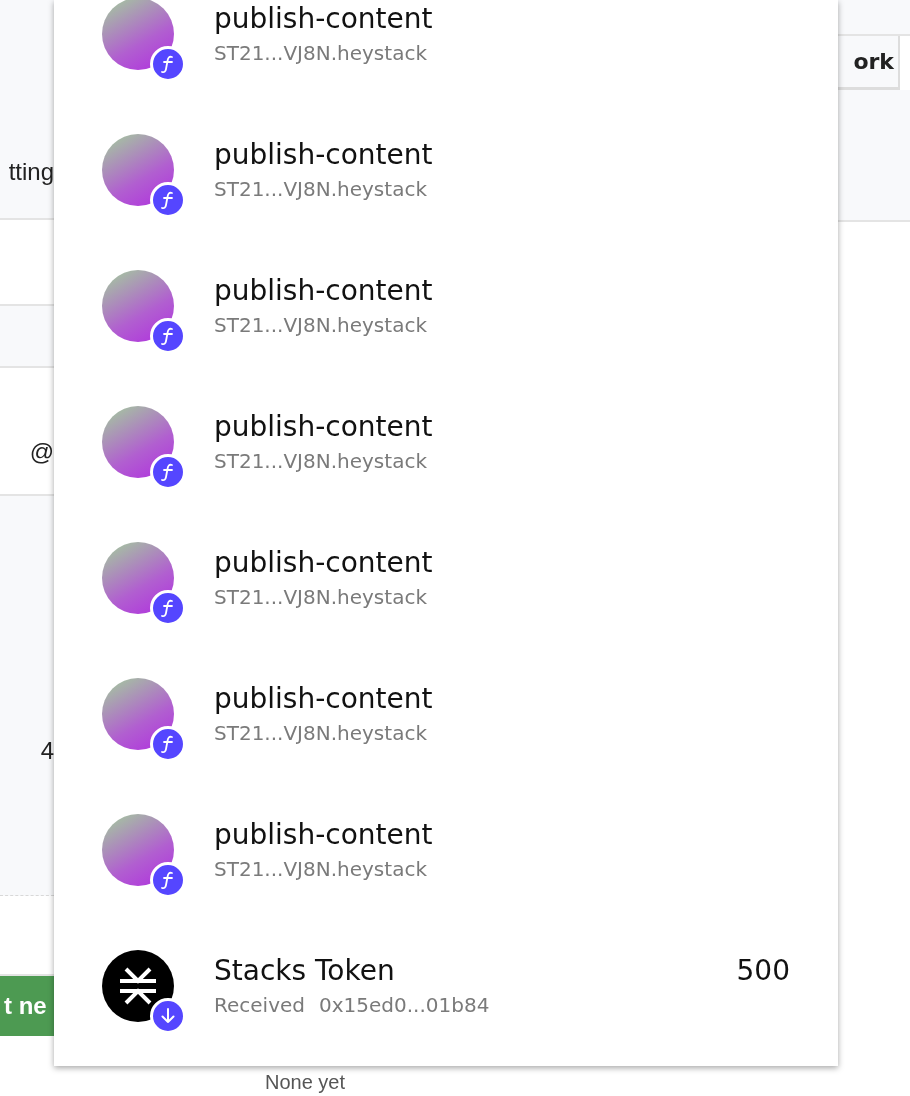 The image size is (910, 1096). Describe the element at coordinates (304, 971) in the screenshot. I see `item-title: Stacks Token` at that location.